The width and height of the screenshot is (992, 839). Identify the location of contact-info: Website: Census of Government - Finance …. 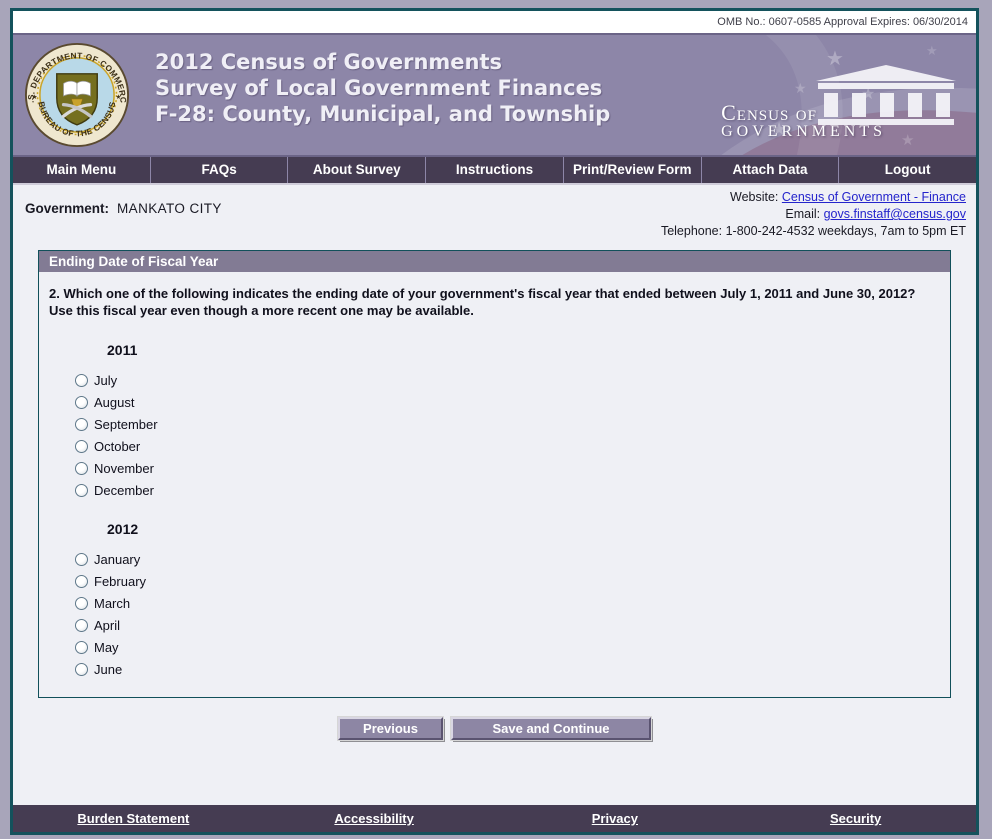
(813, 214).